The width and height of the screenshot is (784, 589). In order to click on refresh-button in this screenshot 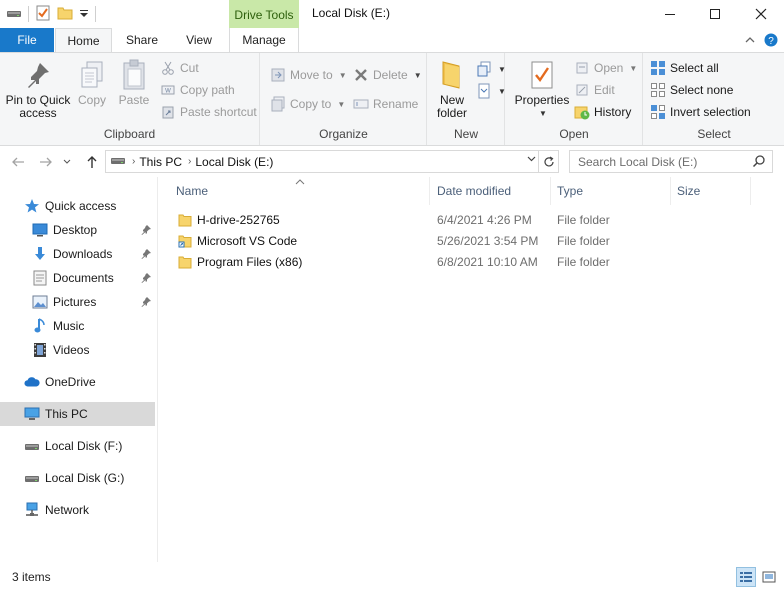, I will do `click(548, 161)`.